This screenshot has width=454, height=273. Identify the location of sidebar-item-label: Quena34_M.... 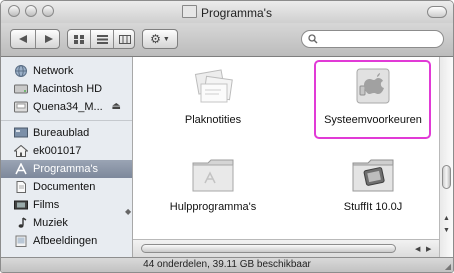
(68, 107).